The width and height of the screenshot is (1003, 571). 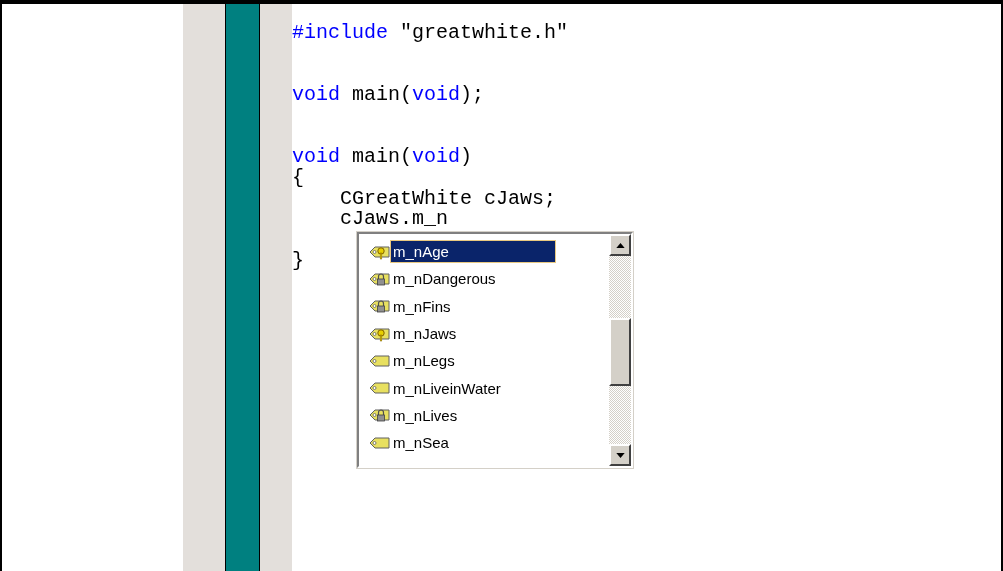 I want to click on code-text: }, so click(x=298, y=260).